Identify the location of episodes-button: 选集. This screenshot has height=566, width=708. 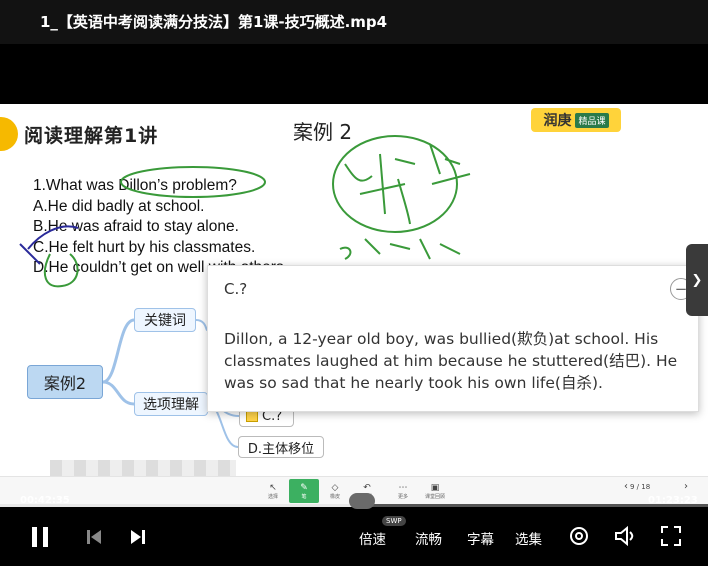
(528, 538).